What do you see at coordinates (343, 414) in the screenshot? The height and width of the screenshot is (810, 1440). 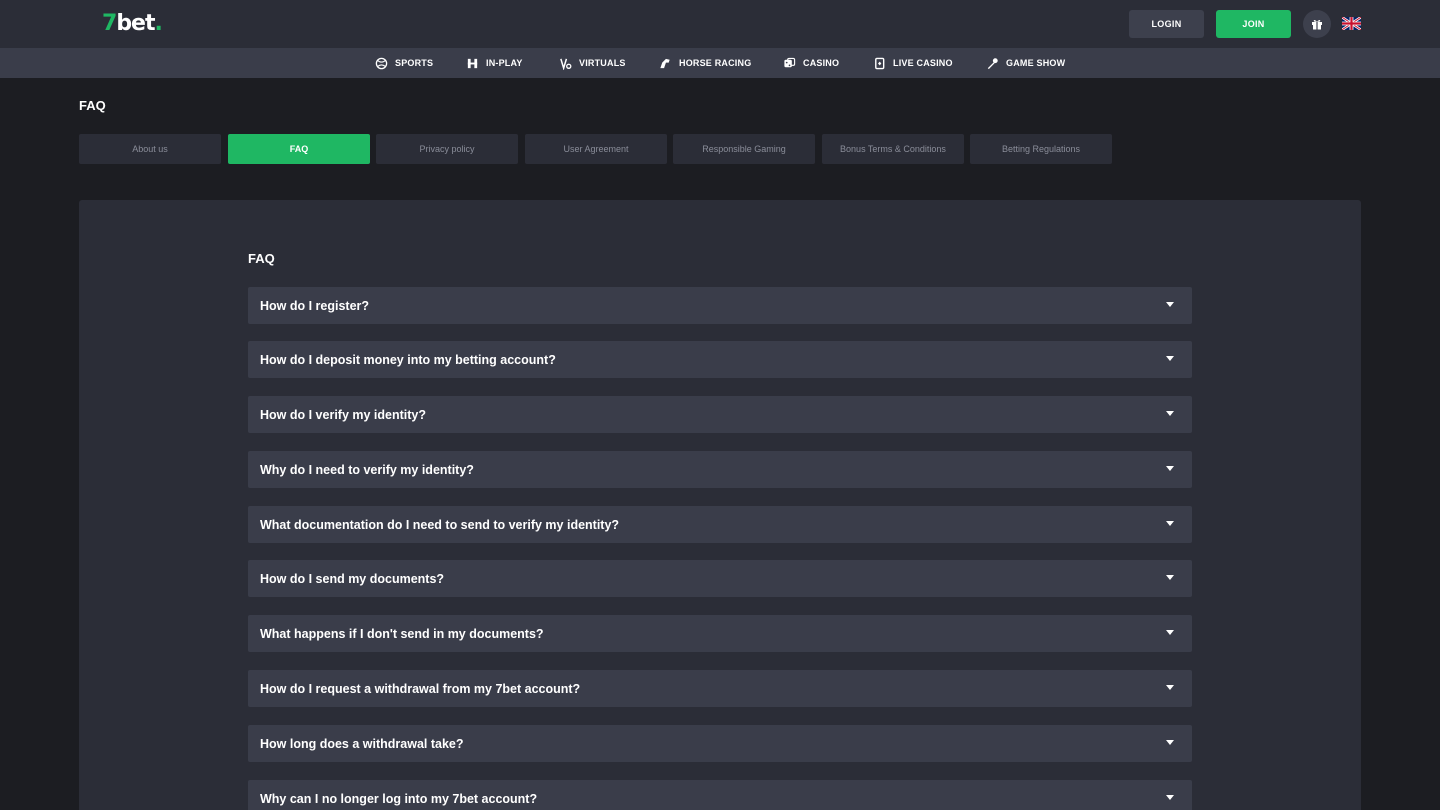 I see `faq-question: How do I verify my identity?` at bounding box center [343, 414].